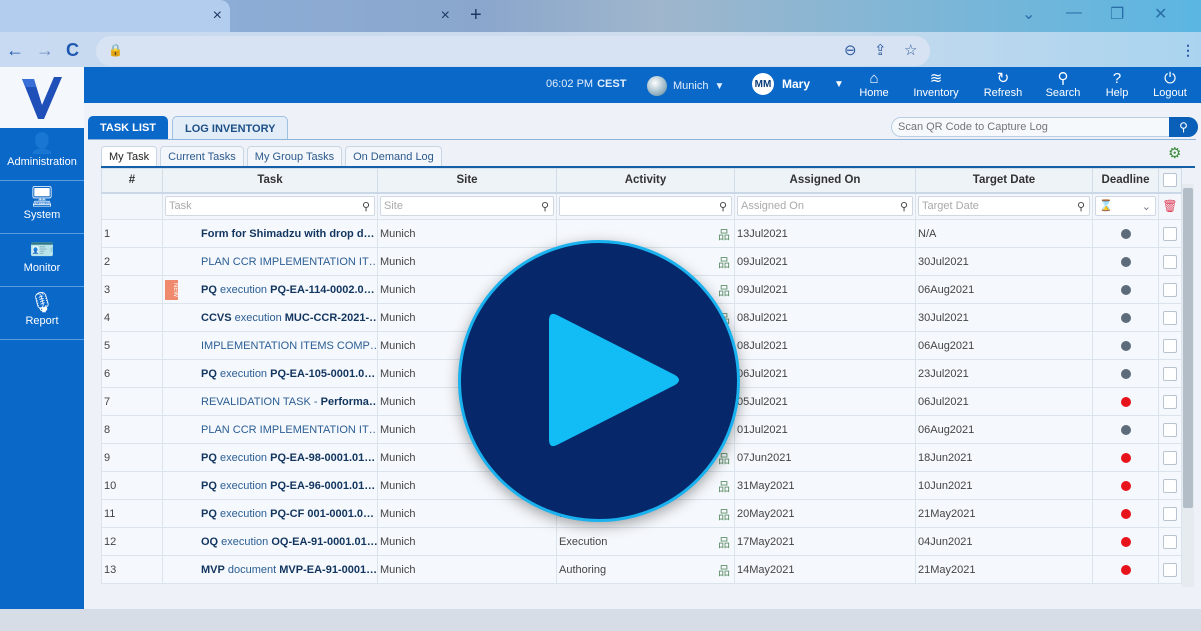 The height and width of the screenshot is (631, 1201). What do you see at coordinates (1174, 153) in the screenshot?
I see `settings-gear-icon: ⚙` at bounding box center [1174, 153].